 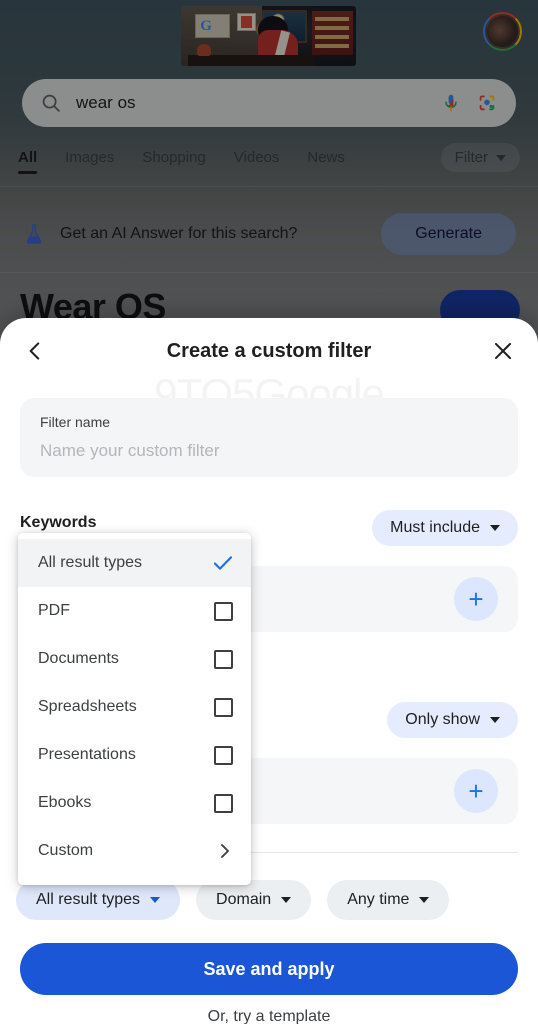 I want to click on menu-item-custom: Custom, so click(x=134, y=851).